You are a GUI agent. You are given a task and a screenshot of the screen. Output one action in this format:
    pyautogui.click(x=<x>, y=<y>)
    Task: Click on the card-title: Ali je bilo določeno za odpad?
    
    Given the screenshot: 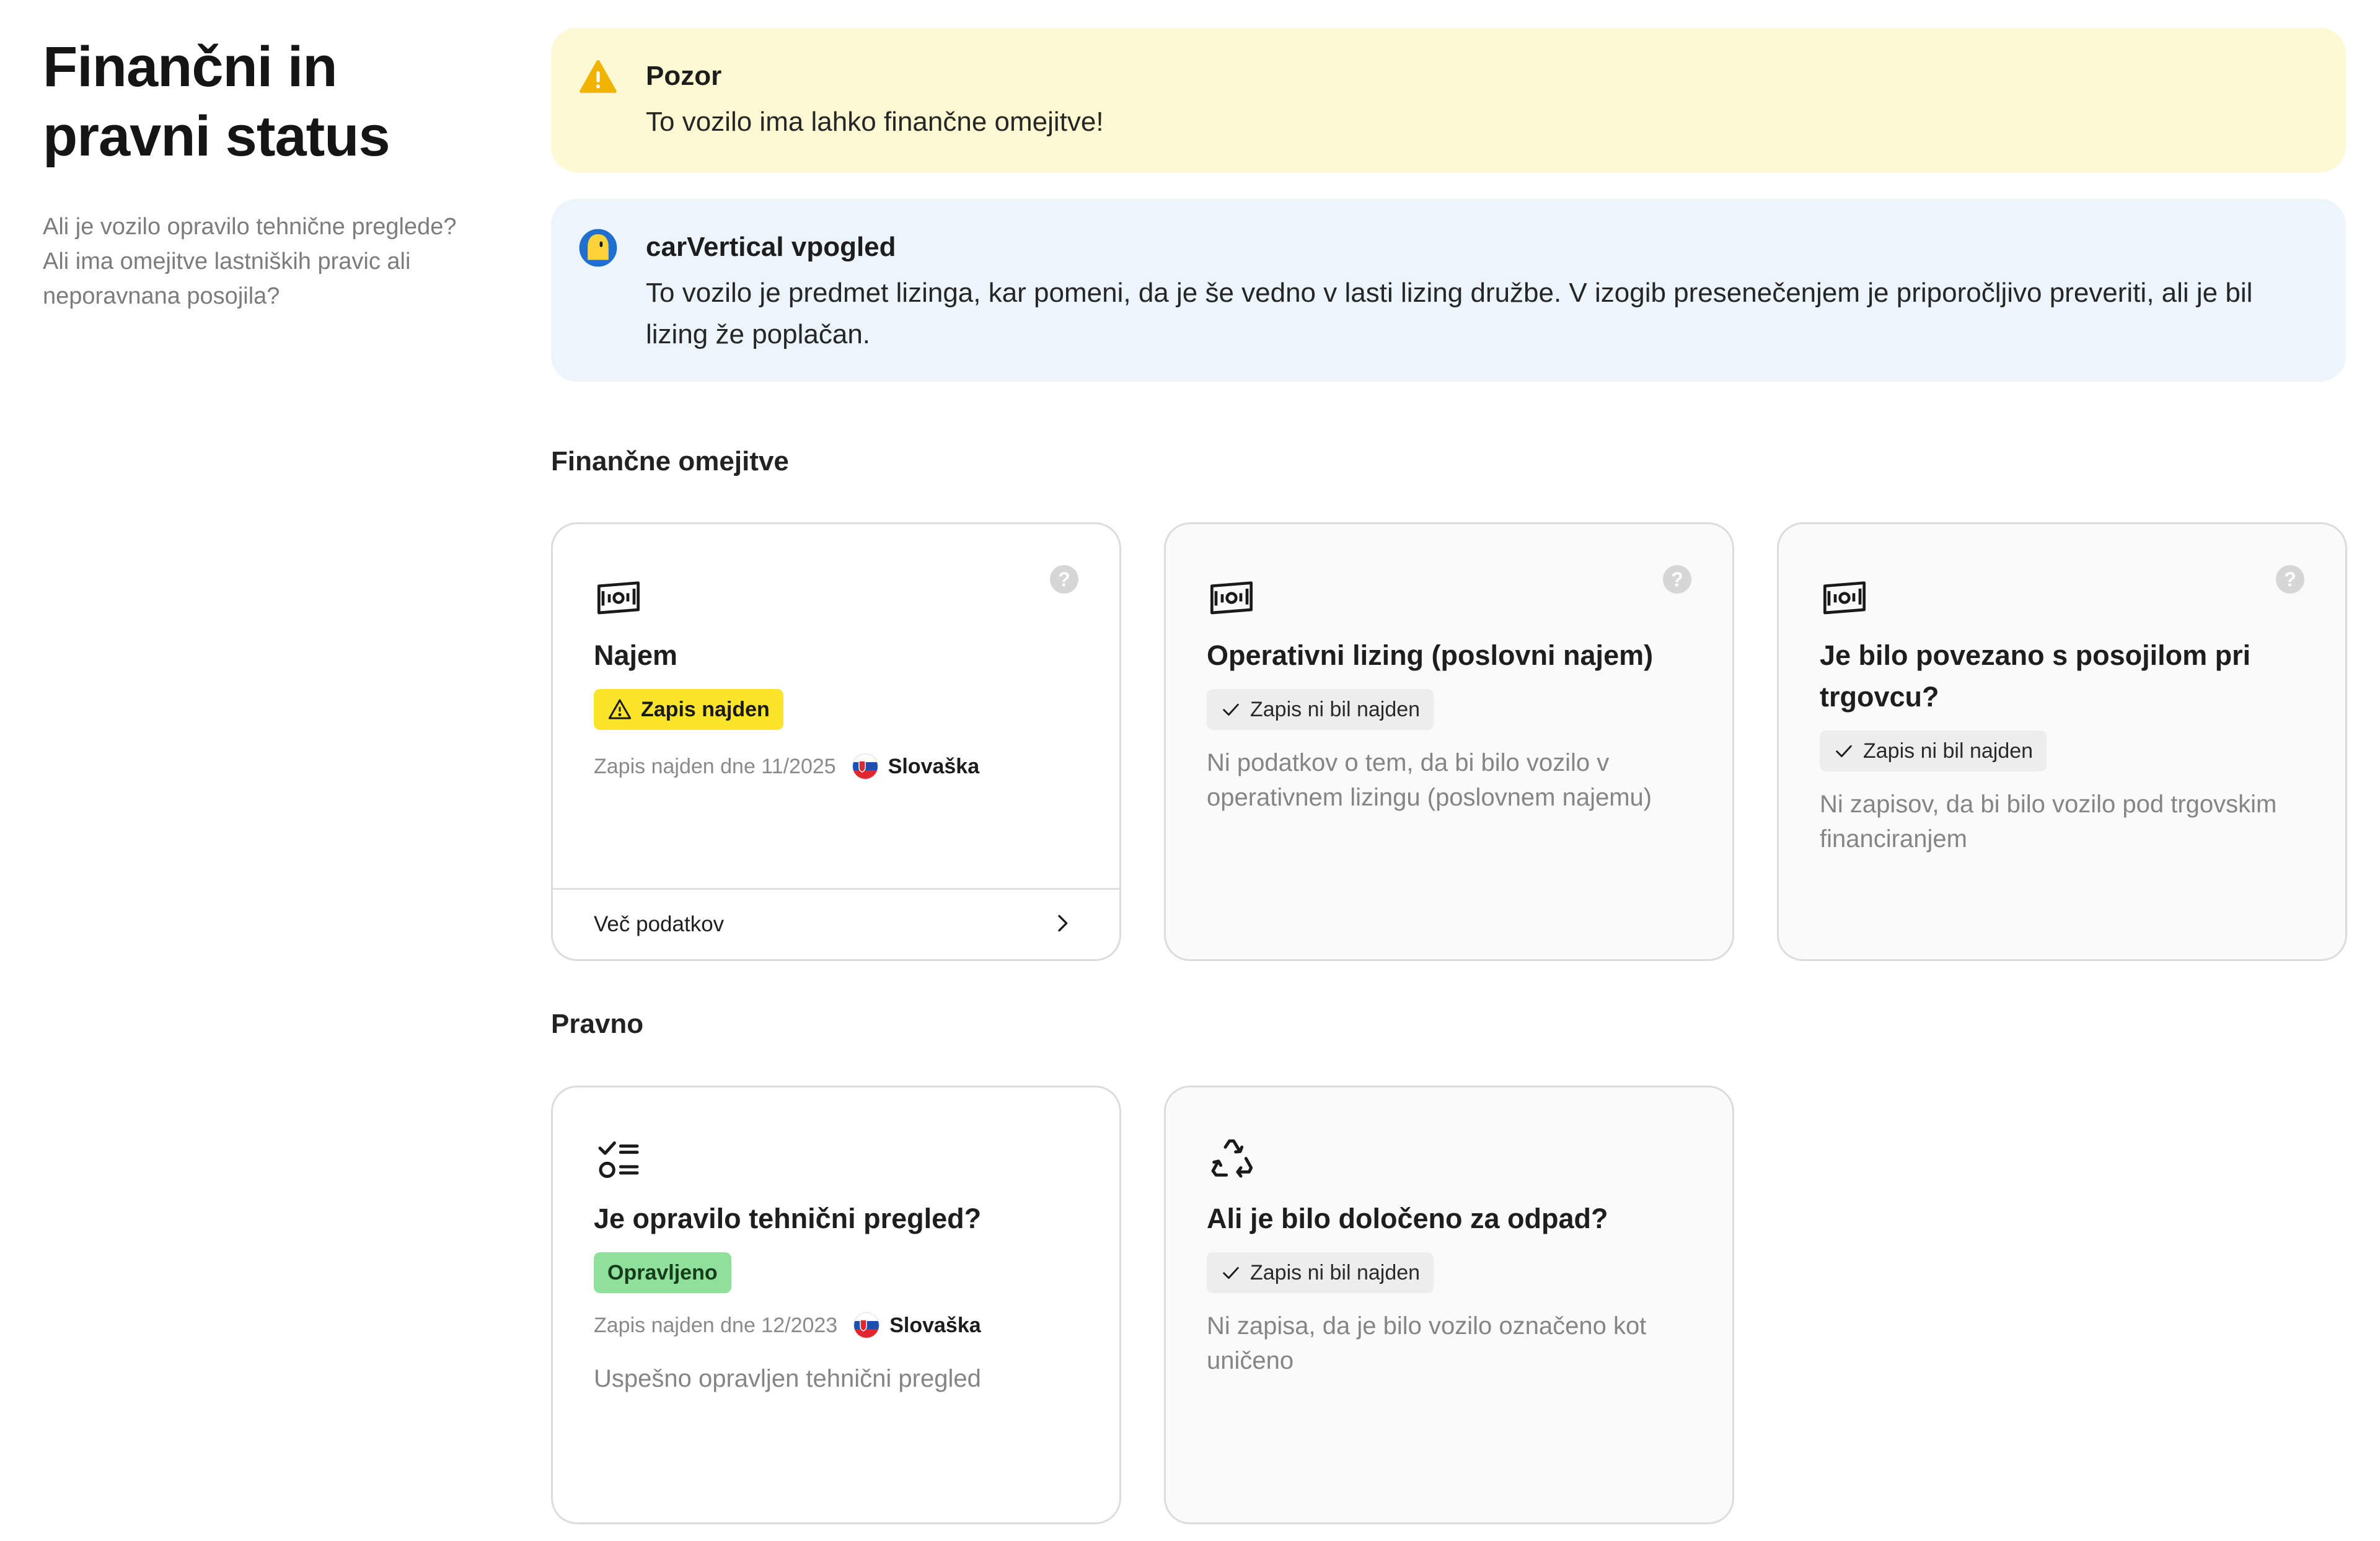 What is the action you would take?
    pyautogui.click(x=1407, y=1218)
    